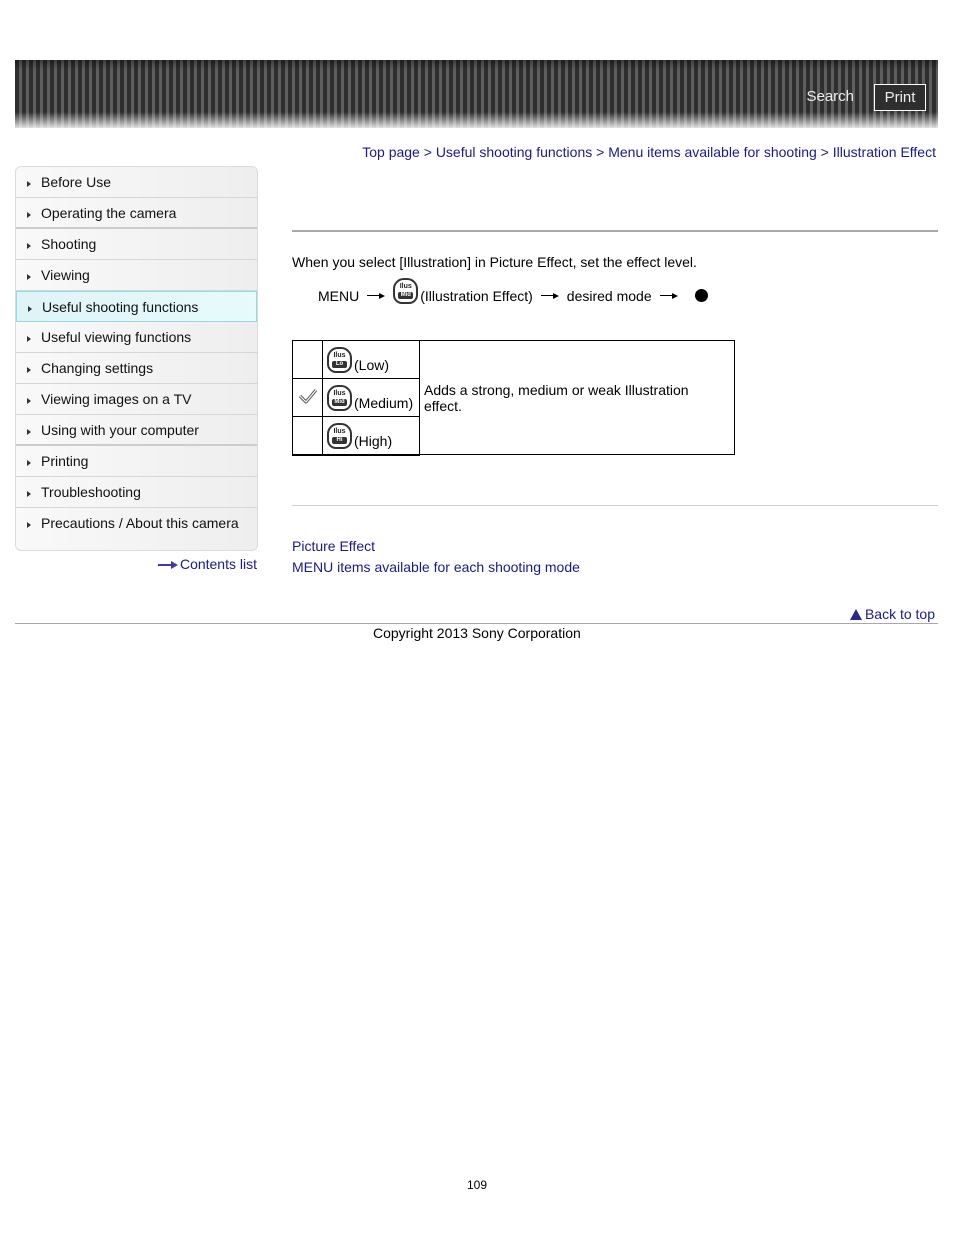 The image size is (954, 1235). What do you see at coordinates (609, 296) in the screenshot?
I see `step-label: desired mode` at bounding box center [609, 296].